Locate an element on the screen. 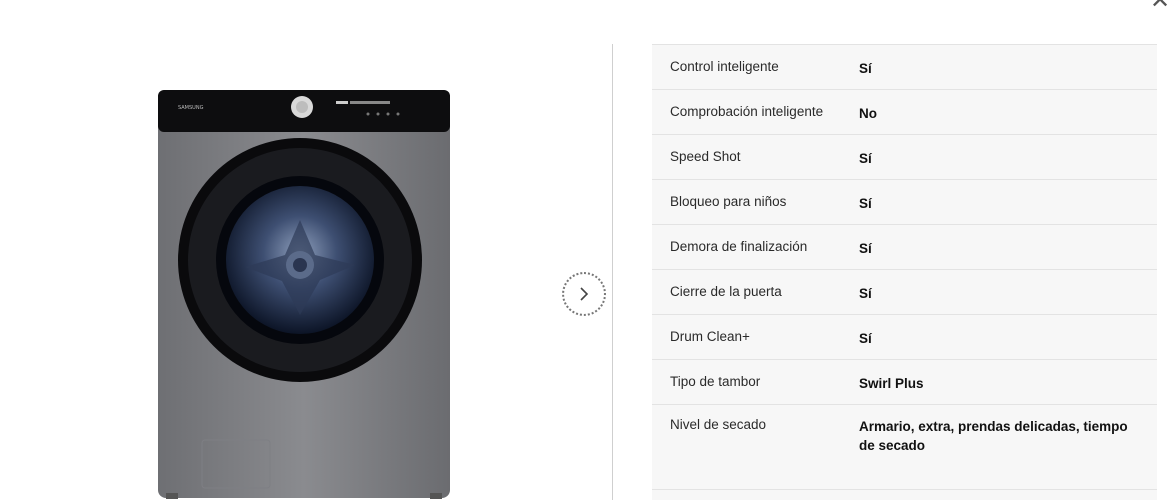  spec-label: Cierre de la puerta is located at coordinates (726, 291).